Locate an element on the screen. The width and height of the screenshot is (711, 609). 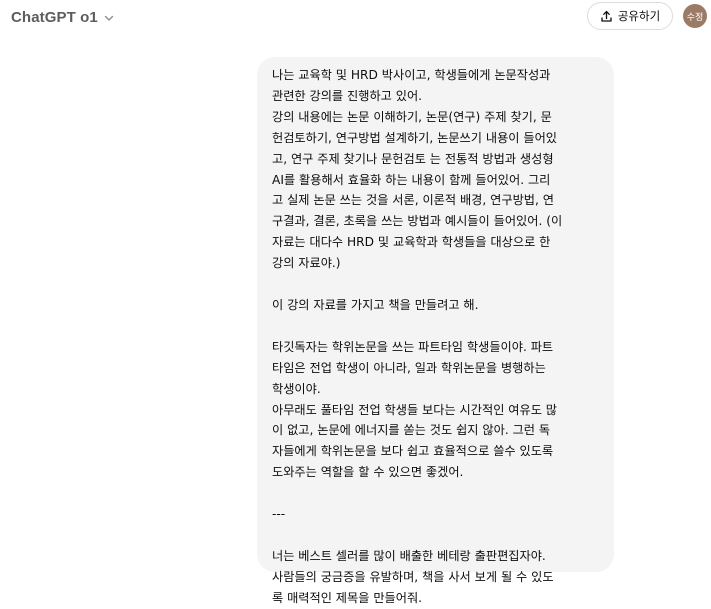
share-label: 공유하기 is located at coordinates (639, 16).